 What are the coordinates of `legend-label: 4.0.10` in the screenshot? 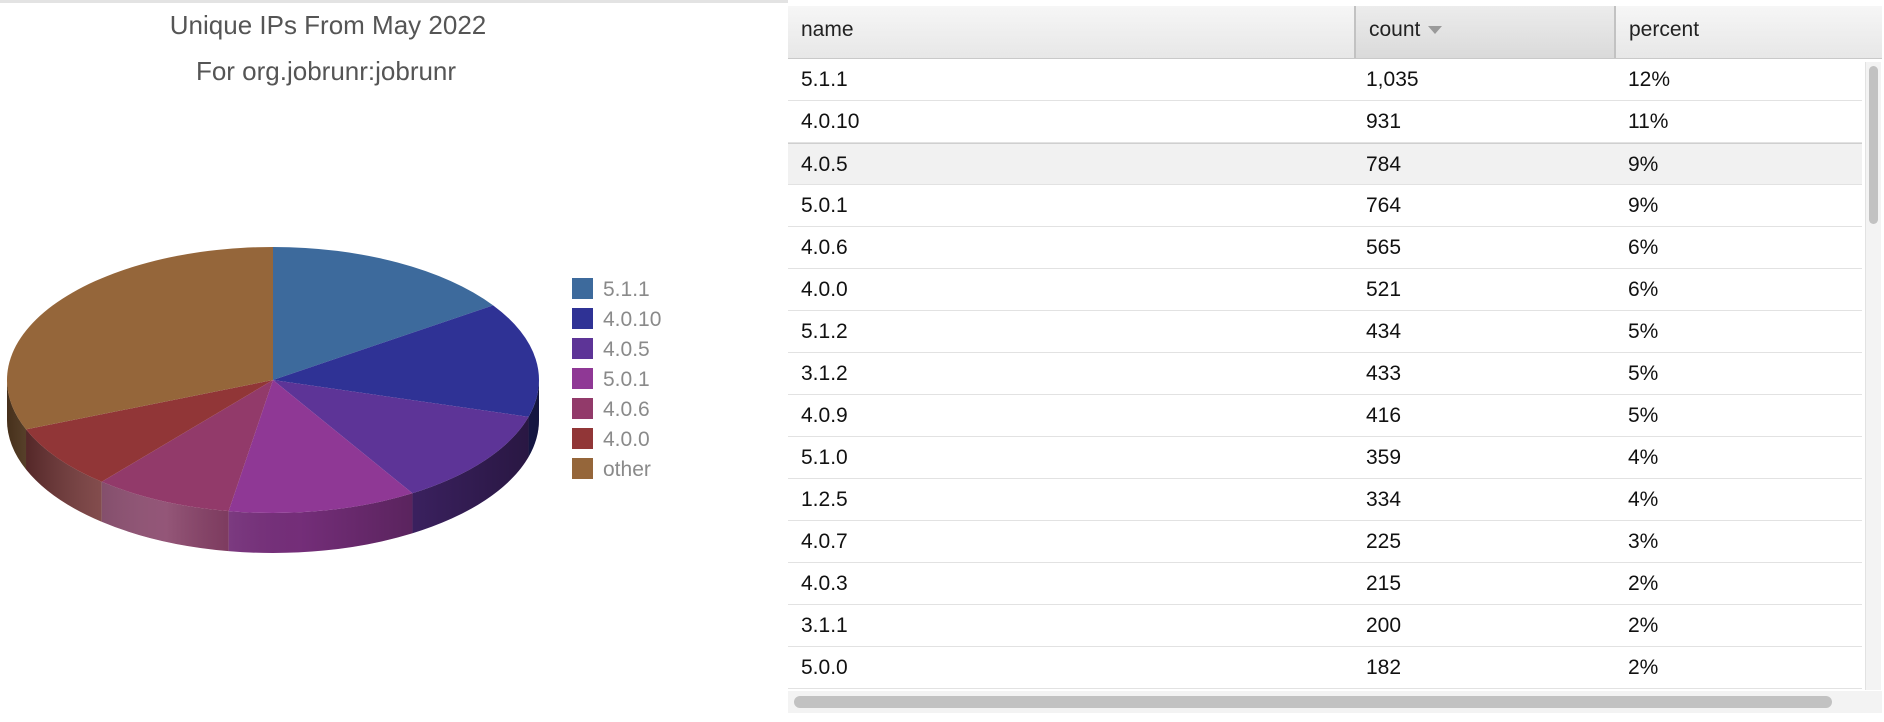 It's located at (632, 319).